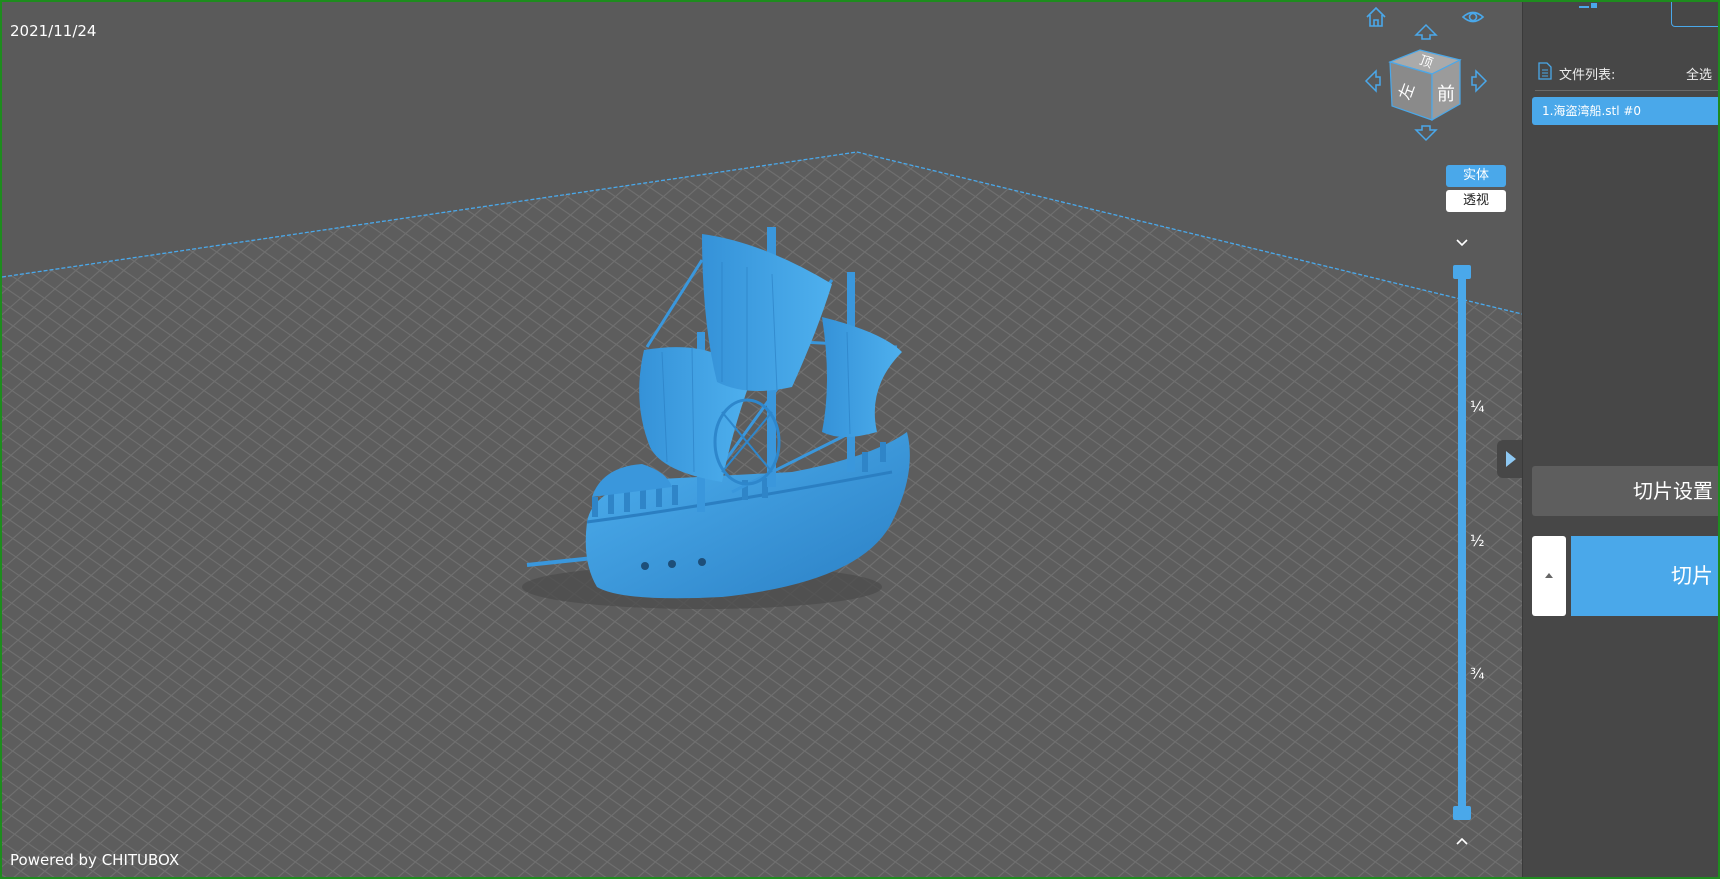 The image size is (1720, 879). I want to click on layer-slider-top-handle, so click(1462, 272).